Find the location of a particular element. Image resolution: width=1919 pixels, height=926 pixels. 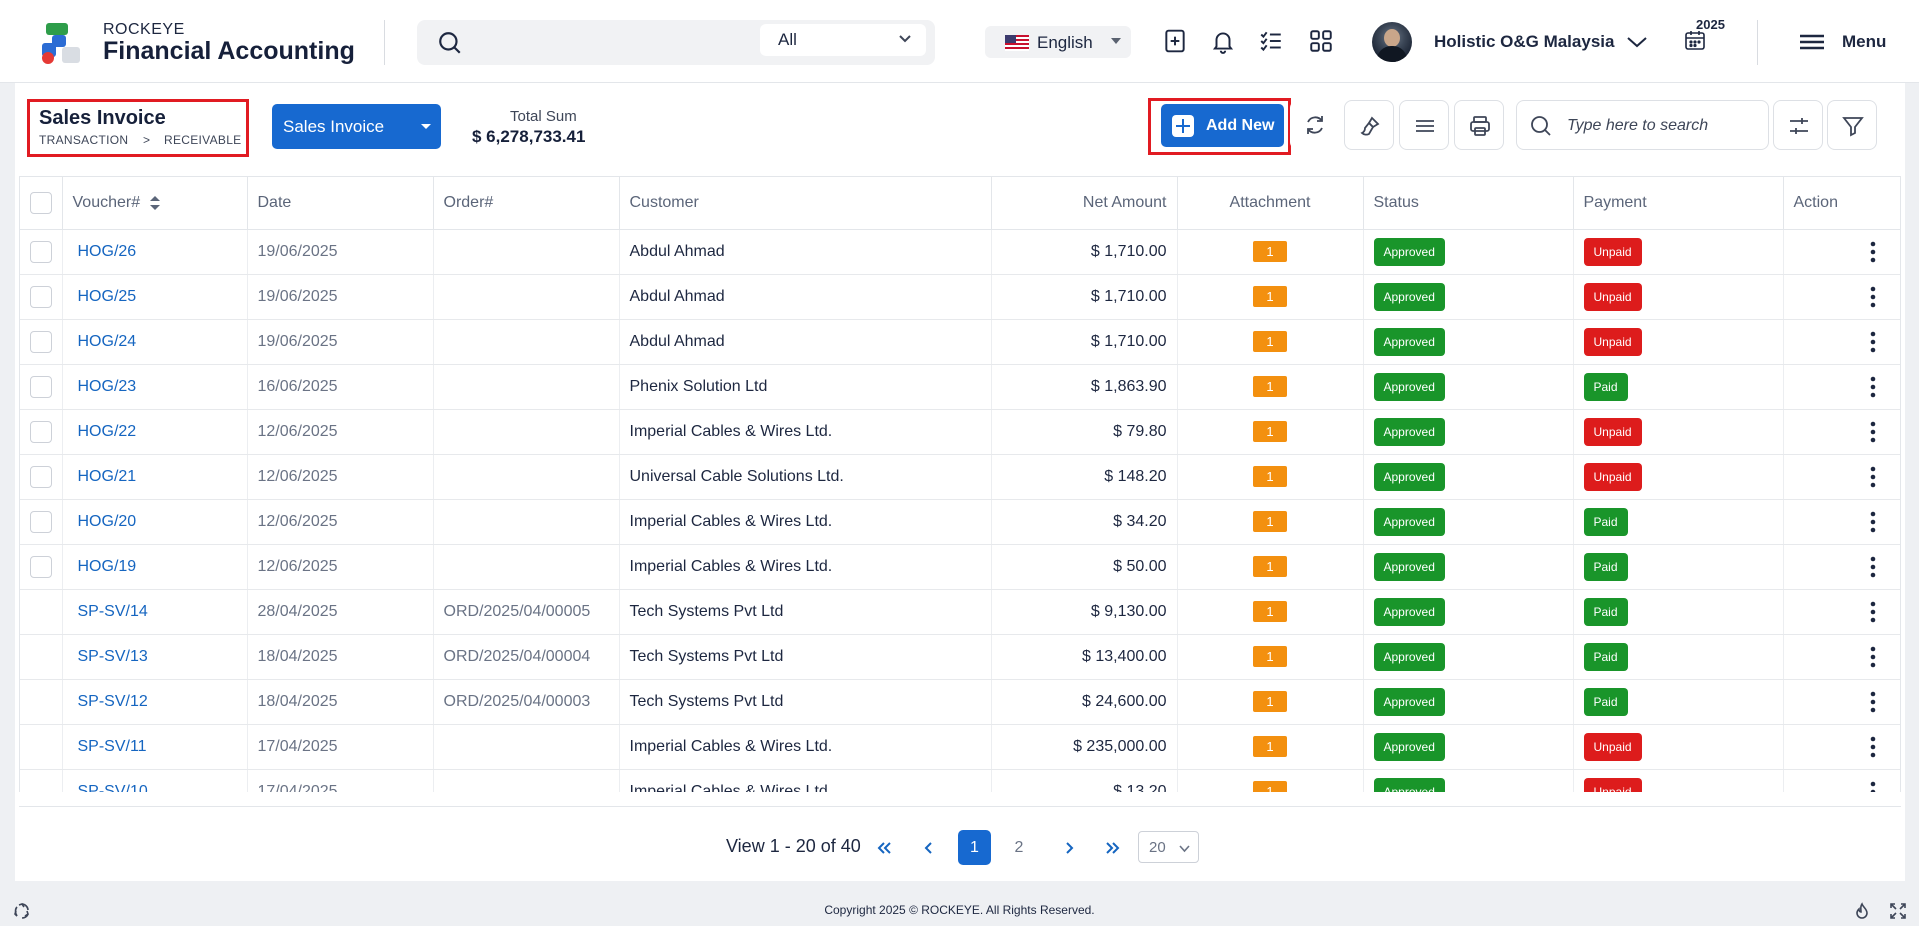

voucher-link: HOG/26 is located at coordinates (107, 251).